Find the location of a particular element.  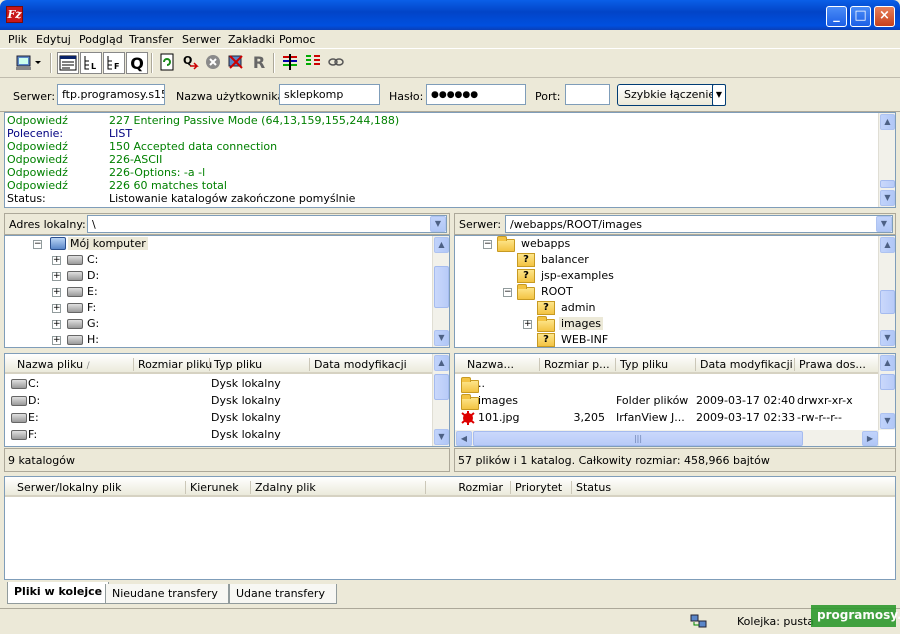

remote-path-dropdown: ▼ is located at coordinates (884, 224).